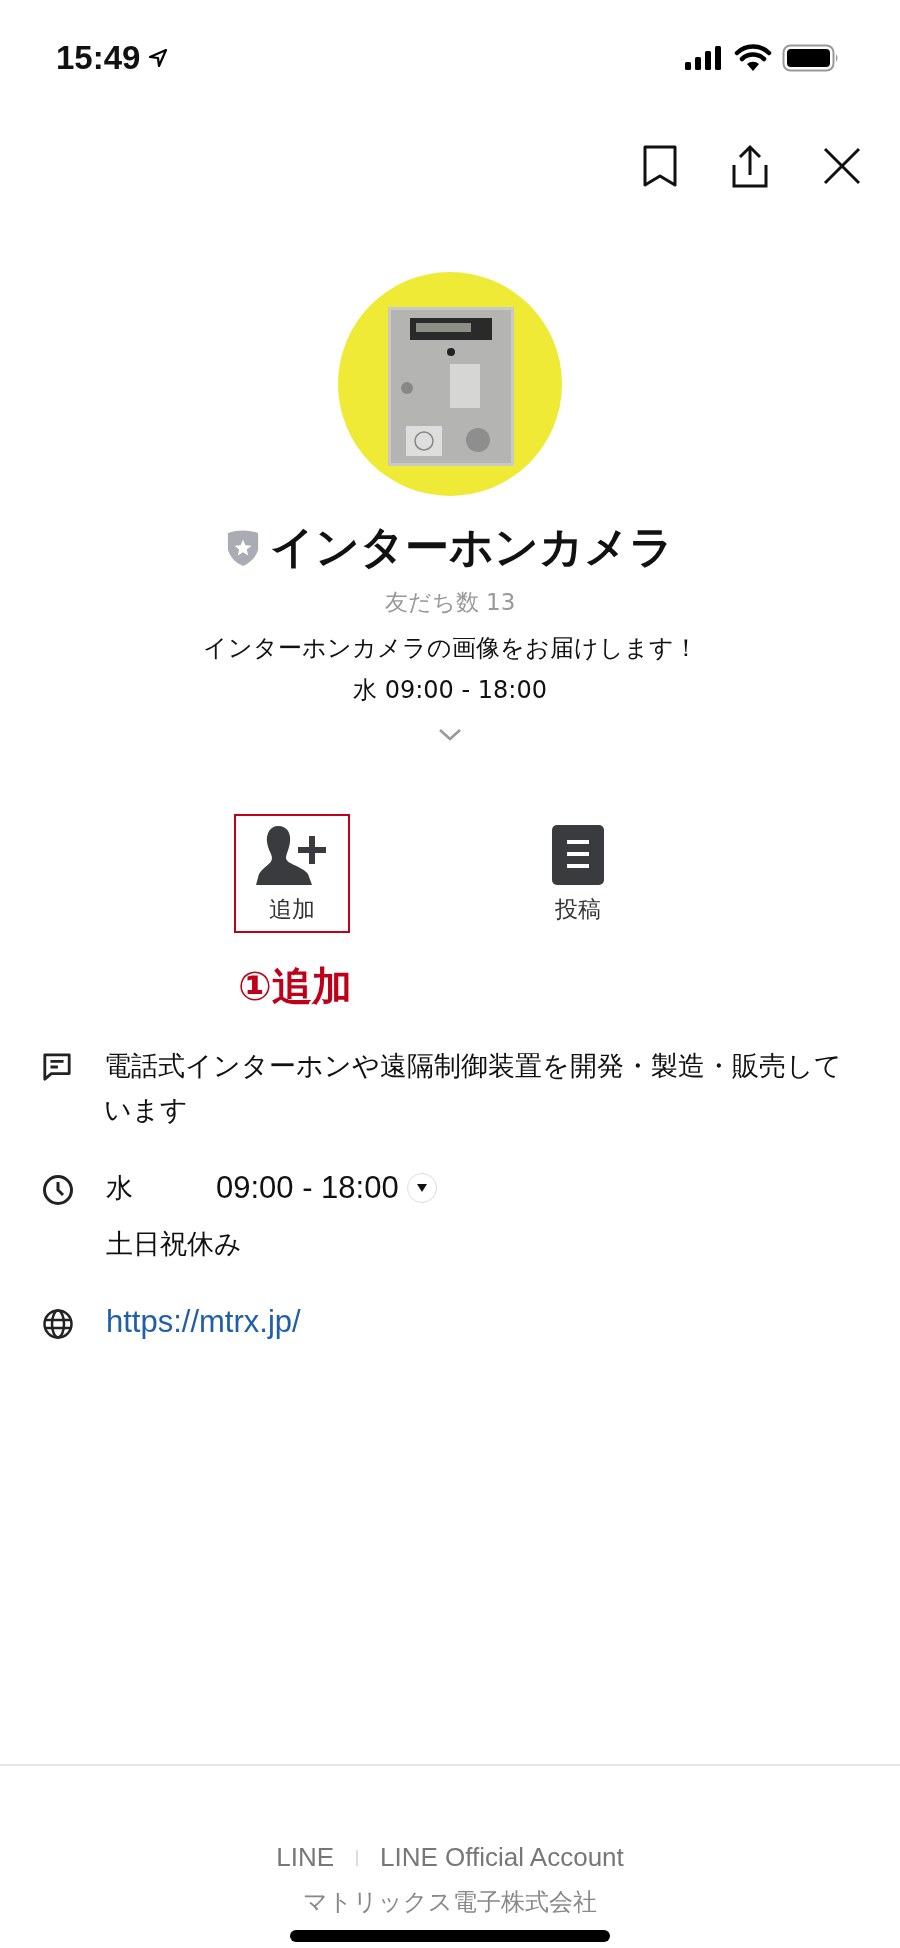 Image resolution: width=900 pixels, height=1948 pixels. What do you see at coordinates (811, 58) in the screenshot?
I see `battery-icon` at bounding box center [811, 58].